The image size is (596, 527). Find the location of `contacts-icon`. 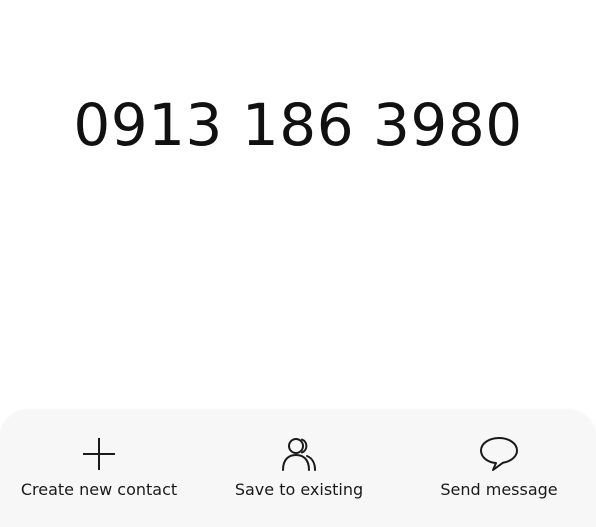

contacts-icon is located at coordinates (299, 454).